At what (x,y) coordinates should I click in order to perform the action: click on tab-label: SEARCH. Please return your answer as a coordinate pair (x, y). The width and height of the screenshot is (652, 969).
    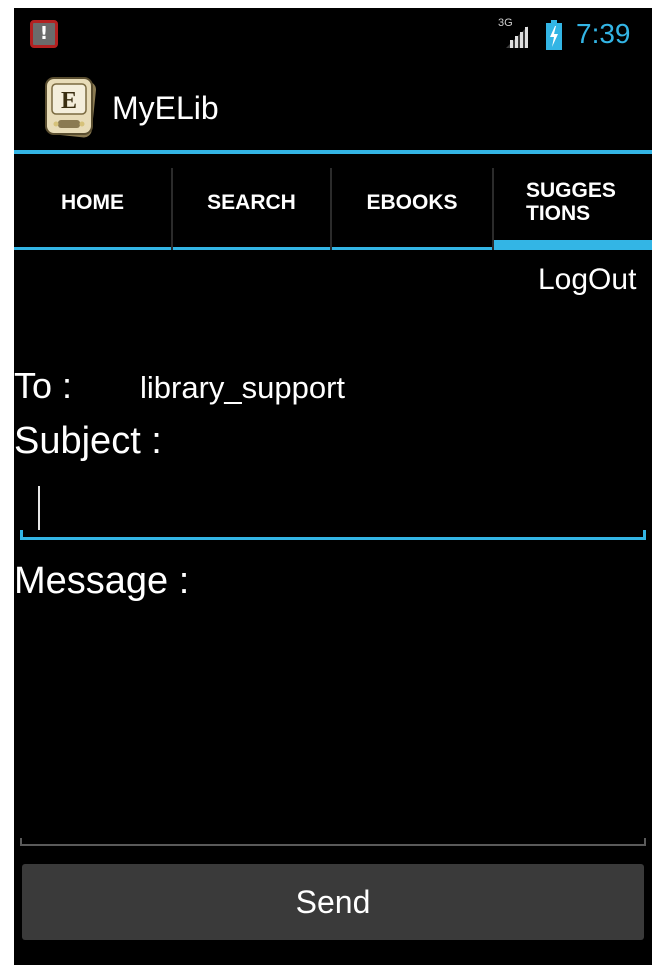
    Looking at the image, I should click on (251, 202).